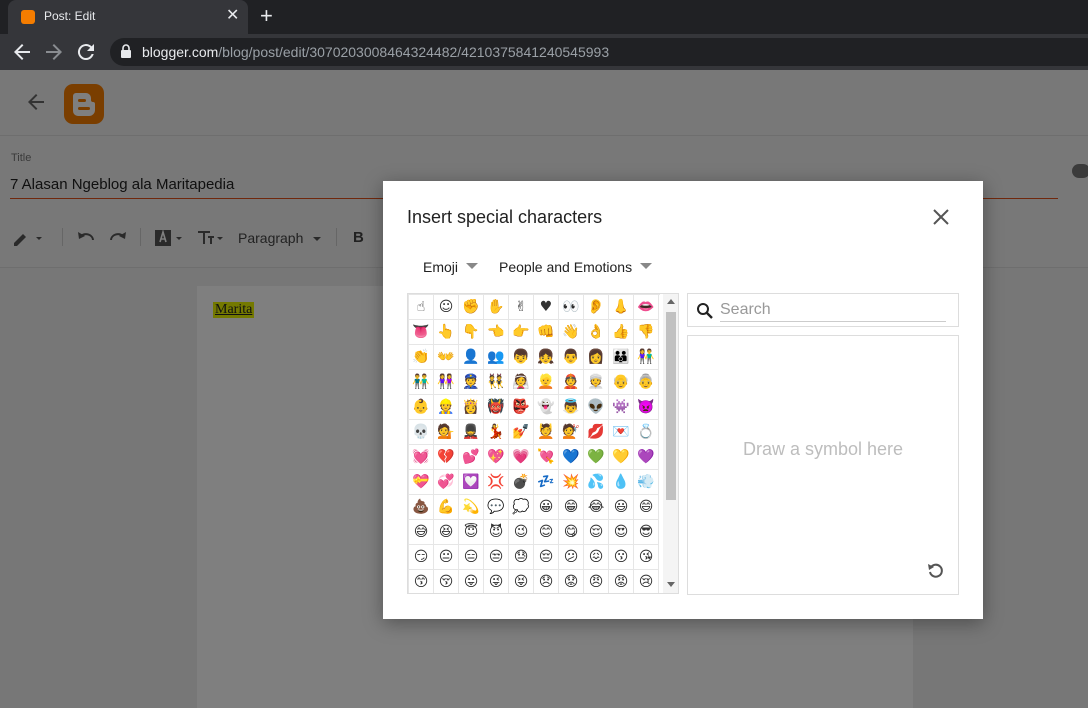  What do you see at coordinates (646, 482) in the screenshot?
I see `symbol-cell: 💨` at bounding box center [646, 482].